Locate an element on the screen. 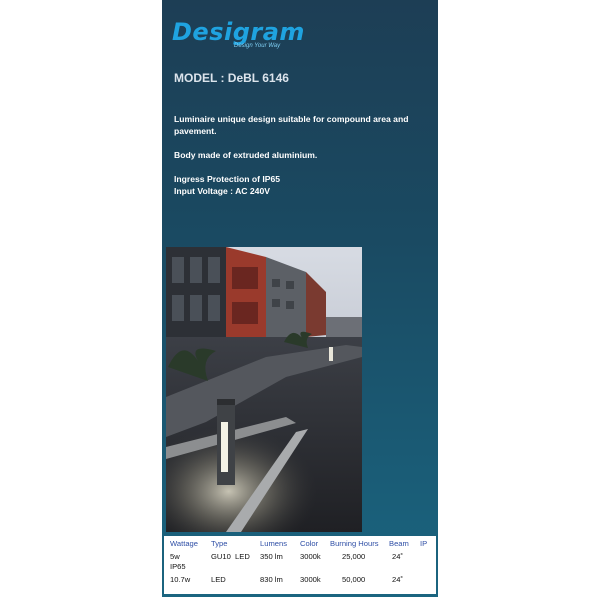 This screenshot has width=600, height=600. brand-tagline: Design Your Way is located at coordinates (257, 46).